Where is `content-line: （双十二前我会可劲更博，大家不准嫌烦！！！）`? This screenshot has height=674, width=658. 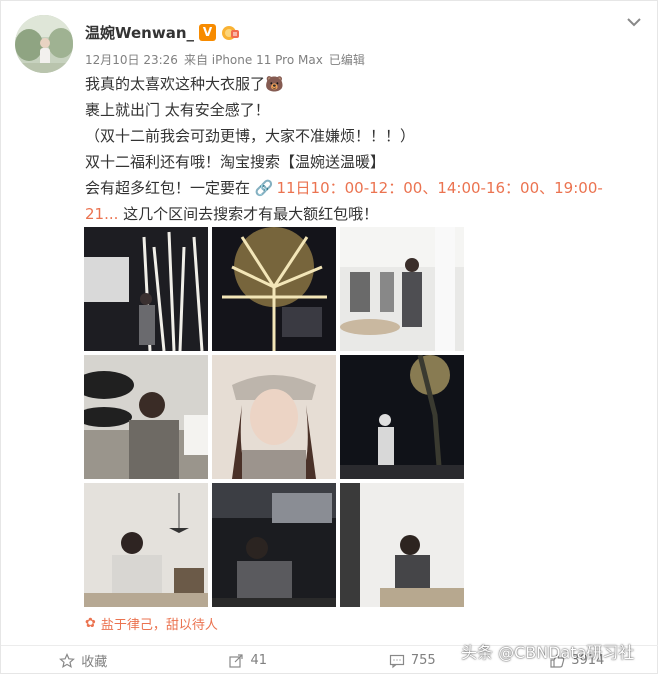
content-line: （双十二前我会可劲更博，大家不准嫌烦！！！） is located at coordinates (250, 136).